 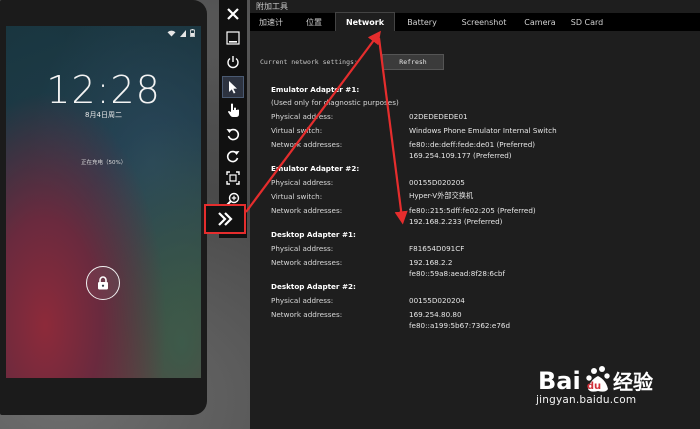 I want to click on lock-icon, so click(x=103, y=283).